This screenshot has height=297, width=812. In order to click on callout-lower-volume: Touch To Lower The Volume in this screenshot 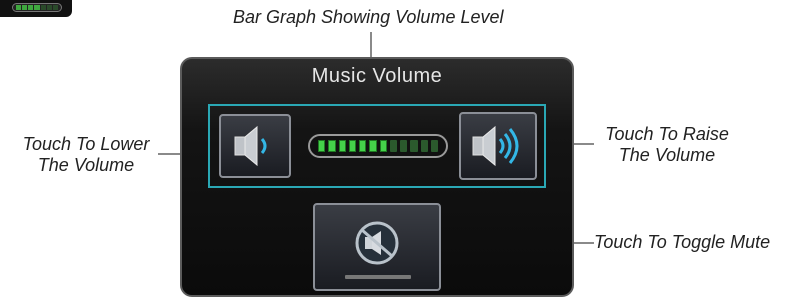, I will do `click(86, 155)`.